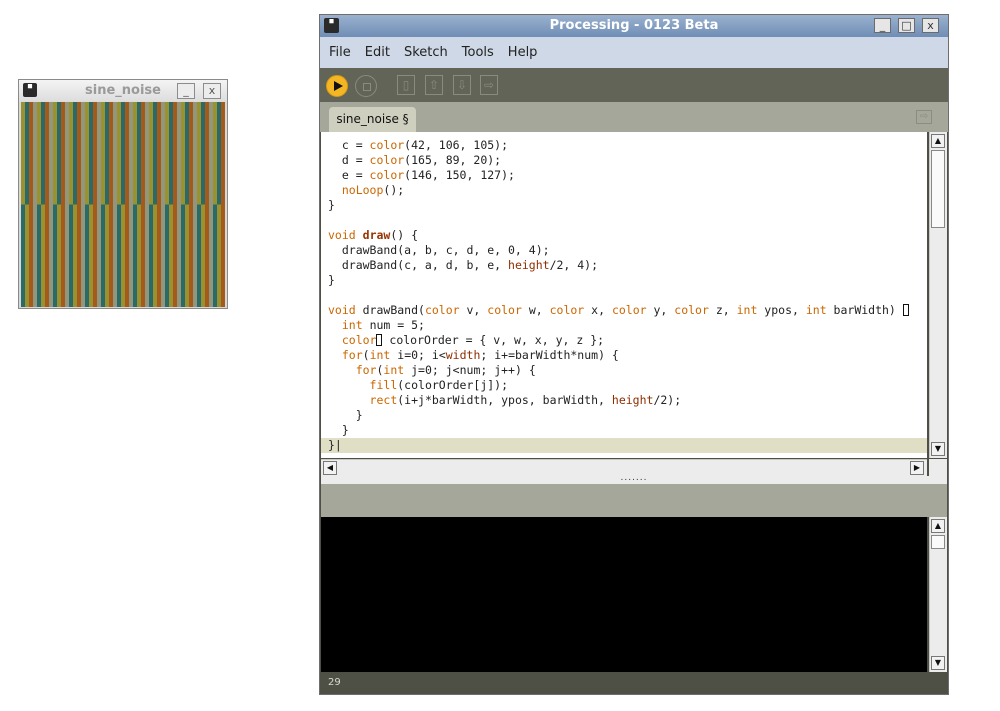  I want to click on new-file-icon: ▯, so click(406, 85).